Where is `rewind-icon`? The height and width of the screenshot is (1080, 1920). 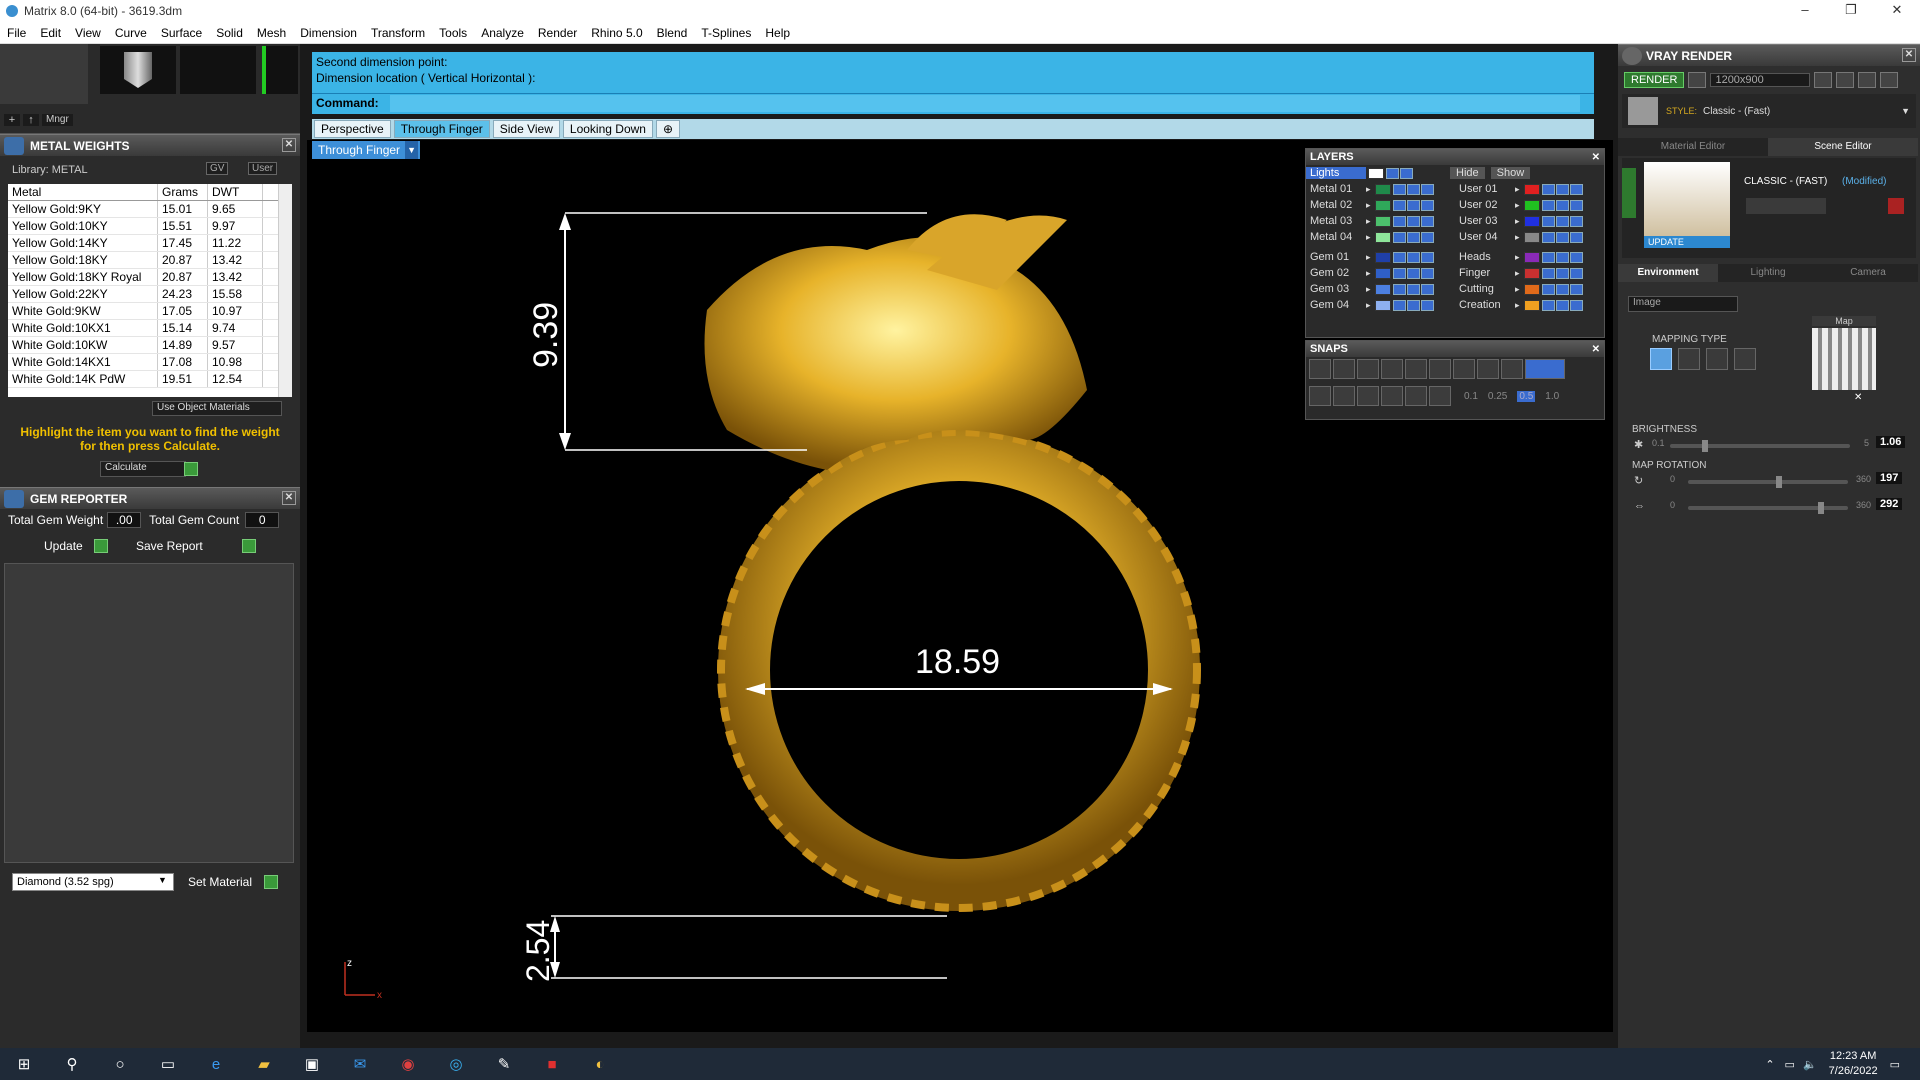
rewind-icon is located at coordinates (1823, 80).